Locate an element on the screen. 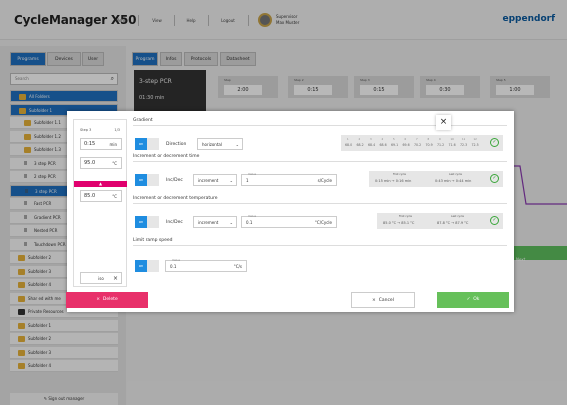 This screenshot has width=567, height=405. direction-select: horizontal ⌄ is located at coordinates (220, 144).